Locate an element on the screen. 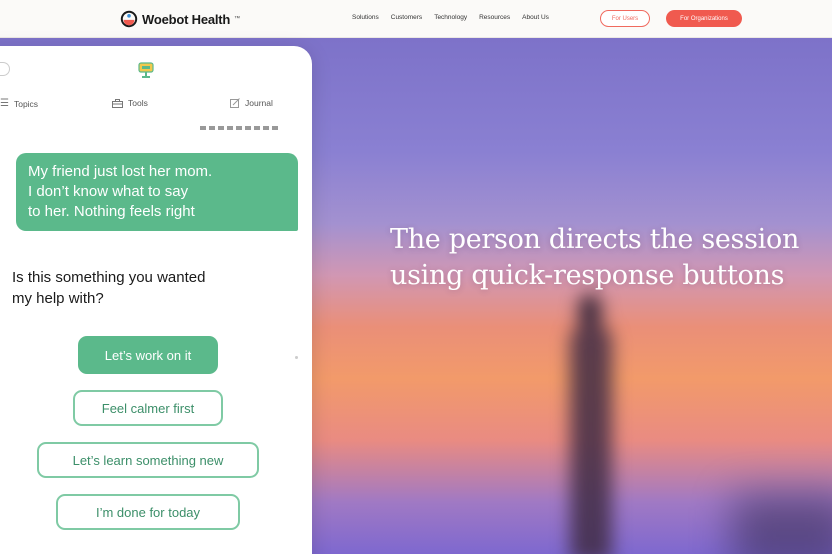  user-message-line-2: I don’t know what to say is located at coordinates (108, 191).